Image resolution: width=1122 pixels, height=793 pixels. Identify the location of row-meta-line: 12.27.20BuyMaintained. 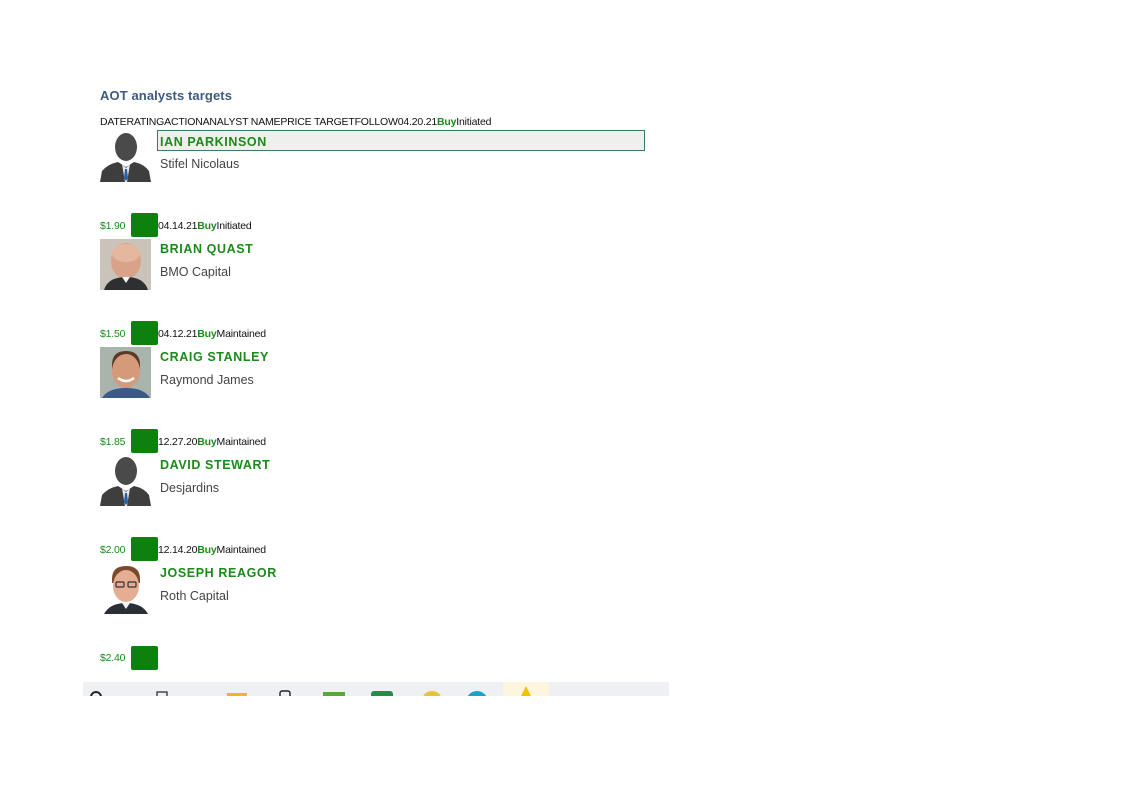
(212, 442).